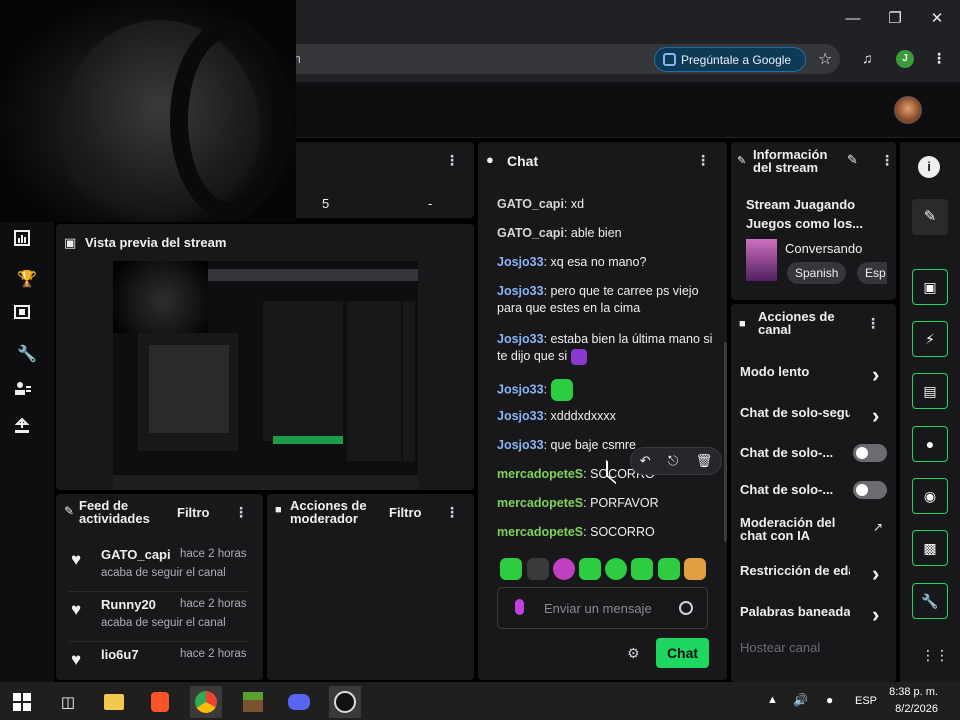  I want to click on broadcast-quick-action-icon: ◉, so click(930, 496).